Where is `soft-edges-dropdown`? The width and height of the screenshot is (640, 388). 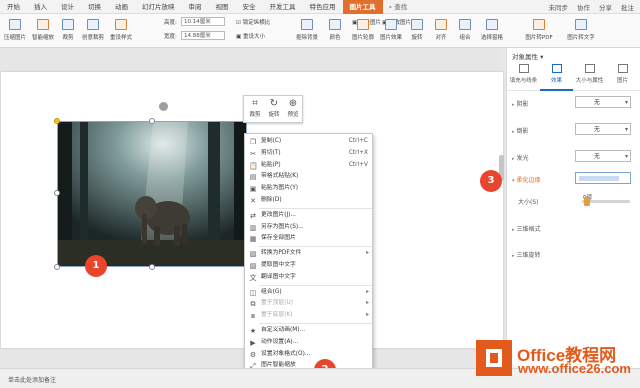 soft-edges-dropdown is located at coordinates (603, 178).